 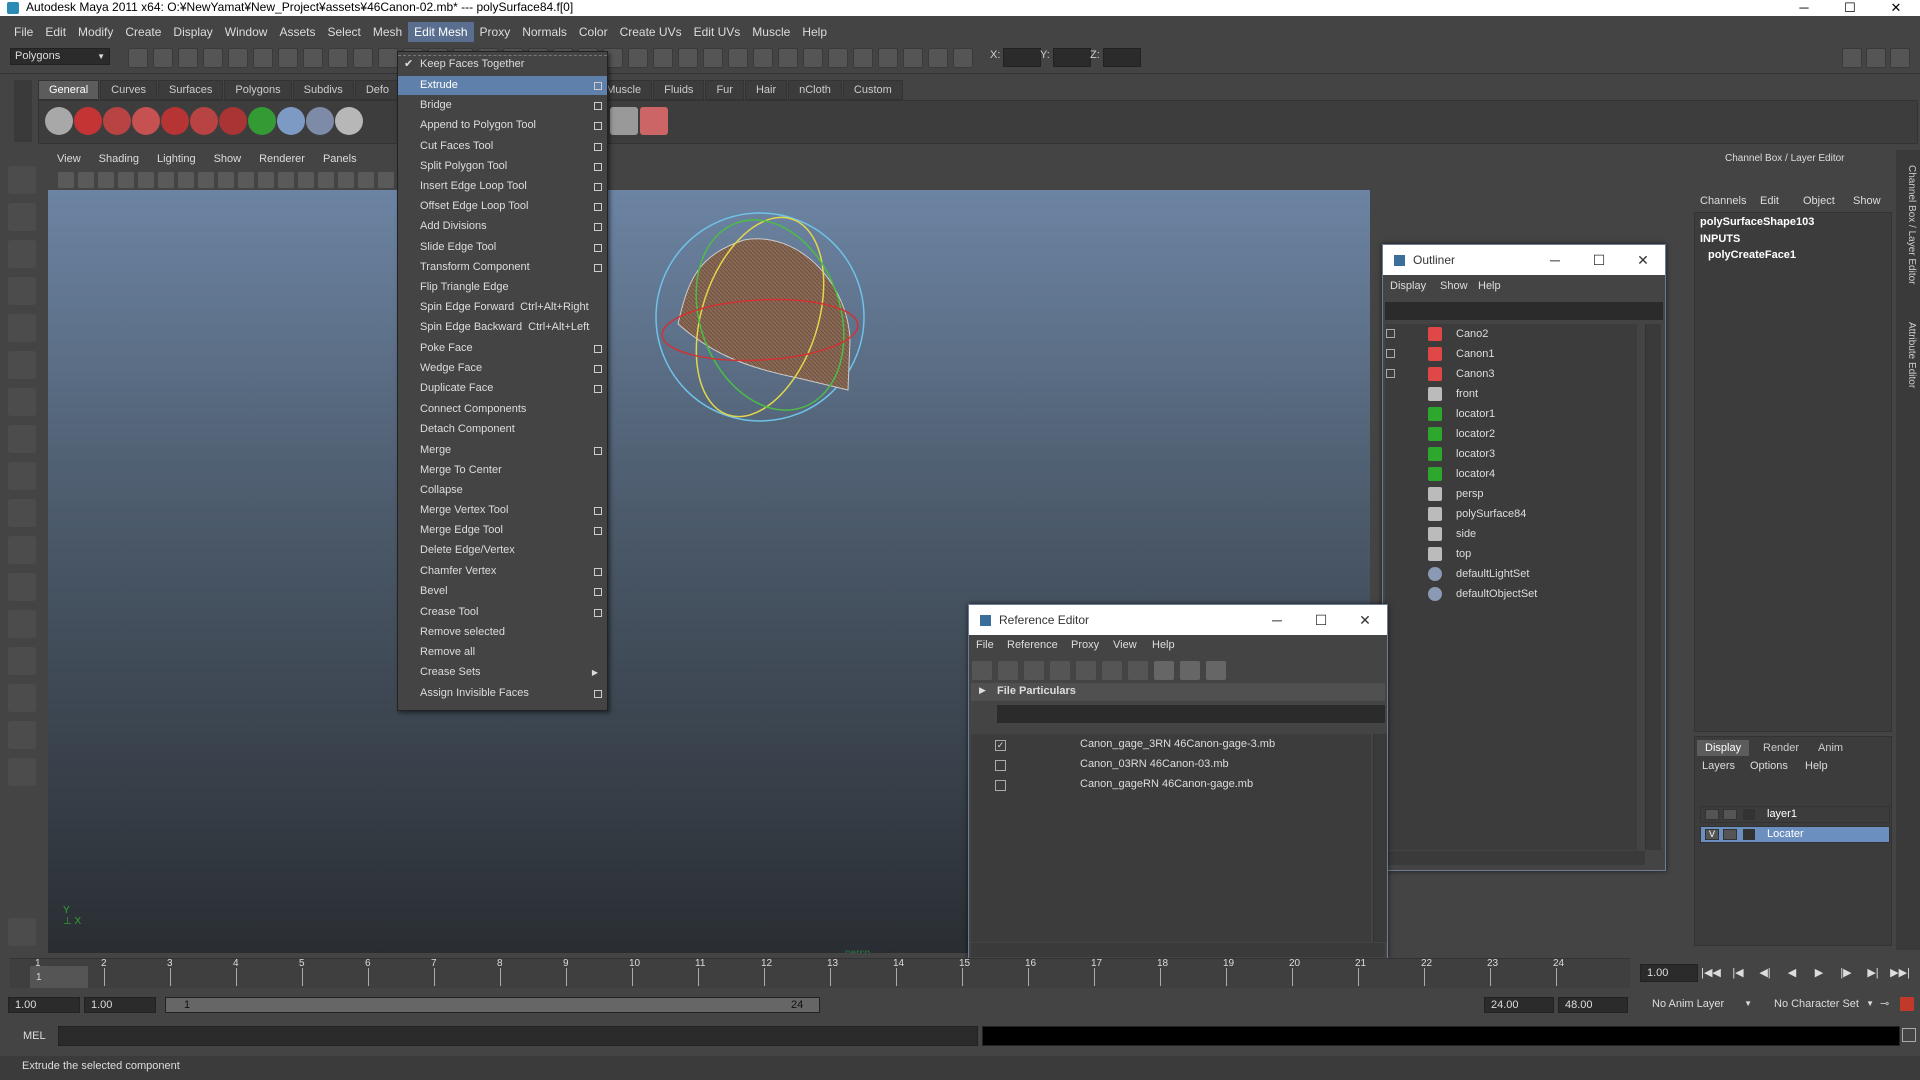 What do you see at coordinates (518, 1036) in the screenshot?
I see `command-input` at bounding box center [518, 1036].